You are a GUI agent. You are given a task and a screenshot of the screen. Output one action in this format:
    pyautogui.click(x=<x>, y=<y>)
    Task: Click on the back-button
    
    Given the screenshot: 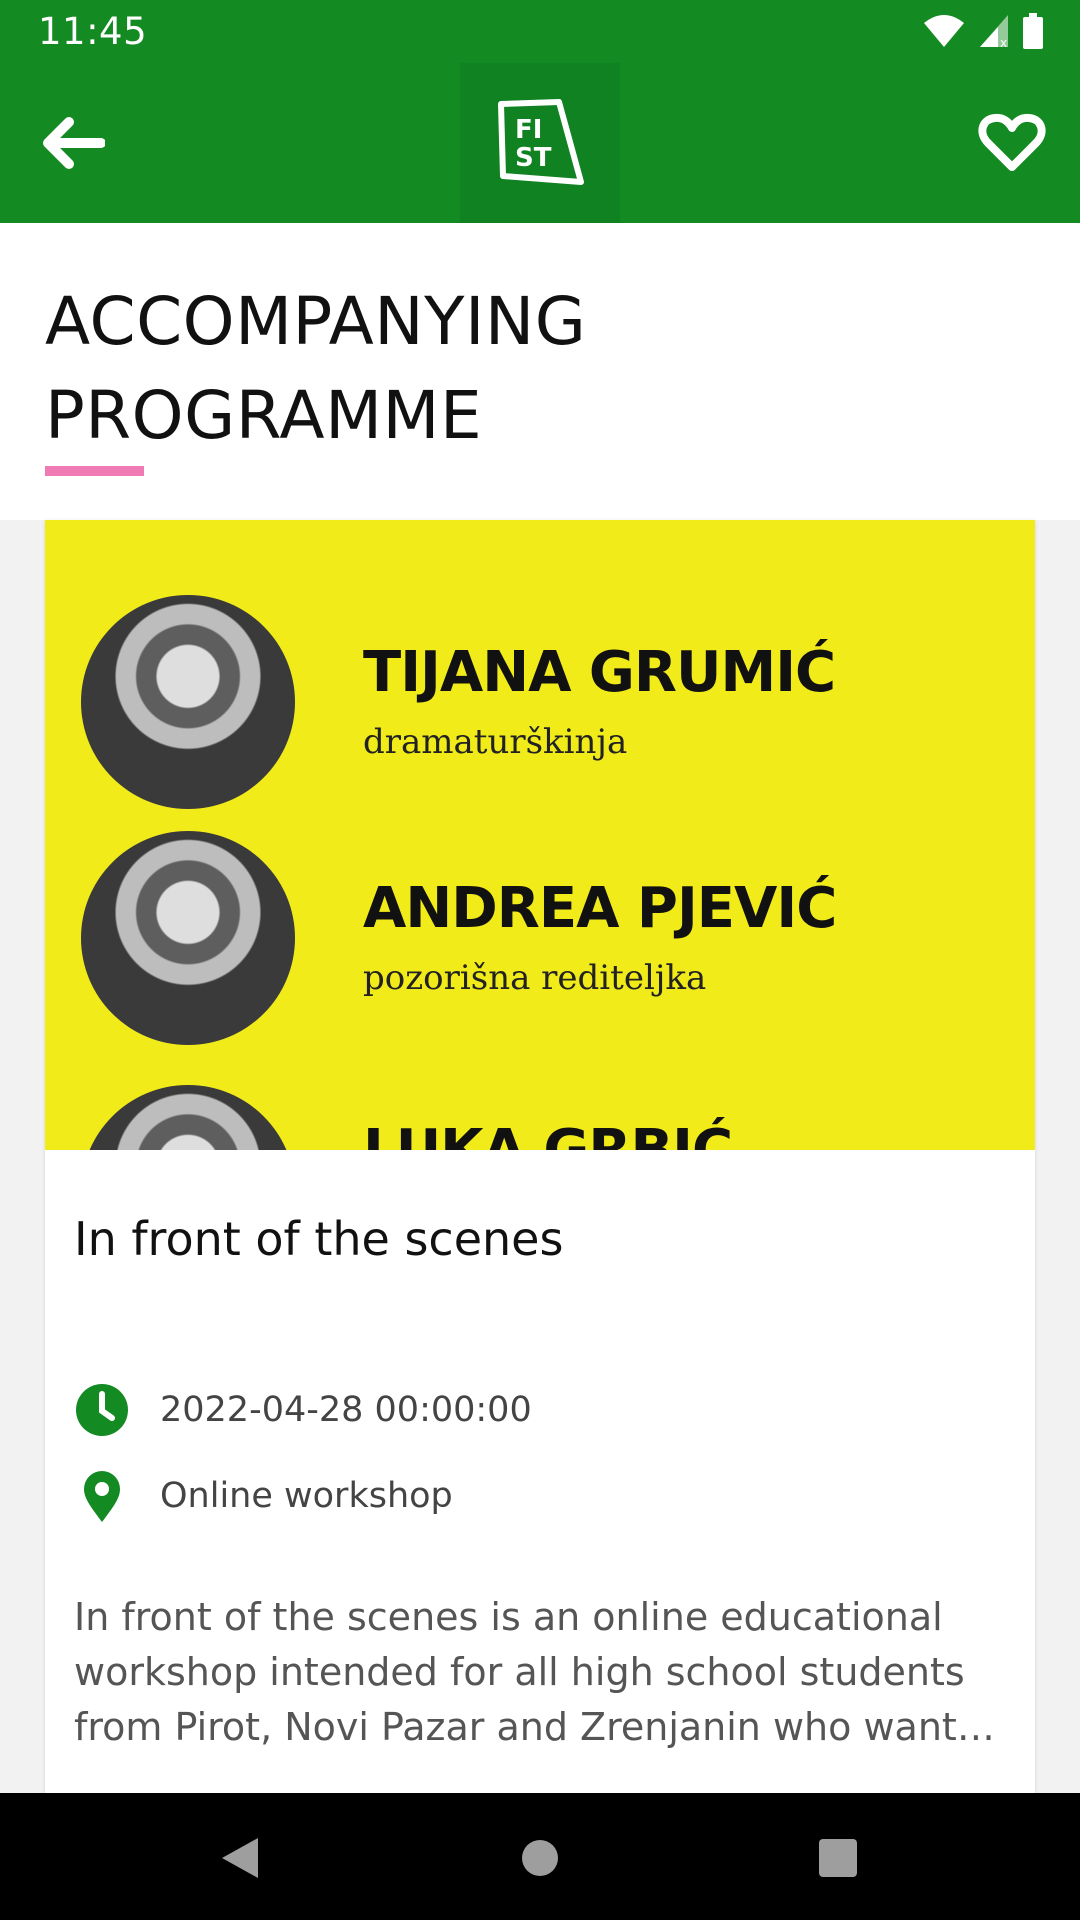 What is the action you would take?
    pyautogui.click(x=72, y=143)
    